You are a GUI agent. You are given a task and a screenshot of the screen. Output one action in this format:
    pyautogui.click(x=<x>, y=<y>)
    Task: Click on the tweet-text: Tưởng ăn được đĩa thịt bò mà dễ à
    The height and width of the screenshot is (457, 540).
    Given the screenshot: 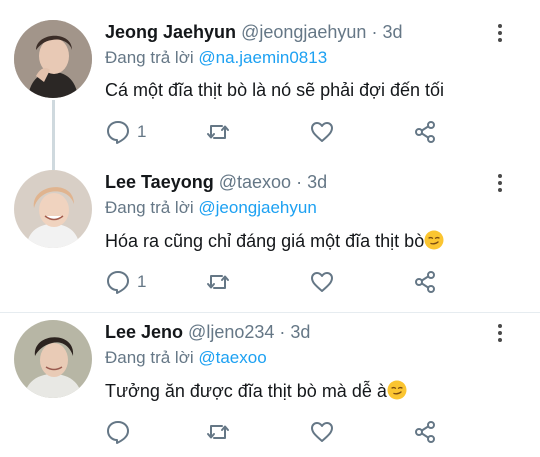 What is the action you would take?
    pyautogui.click(x=256, y=391)
    